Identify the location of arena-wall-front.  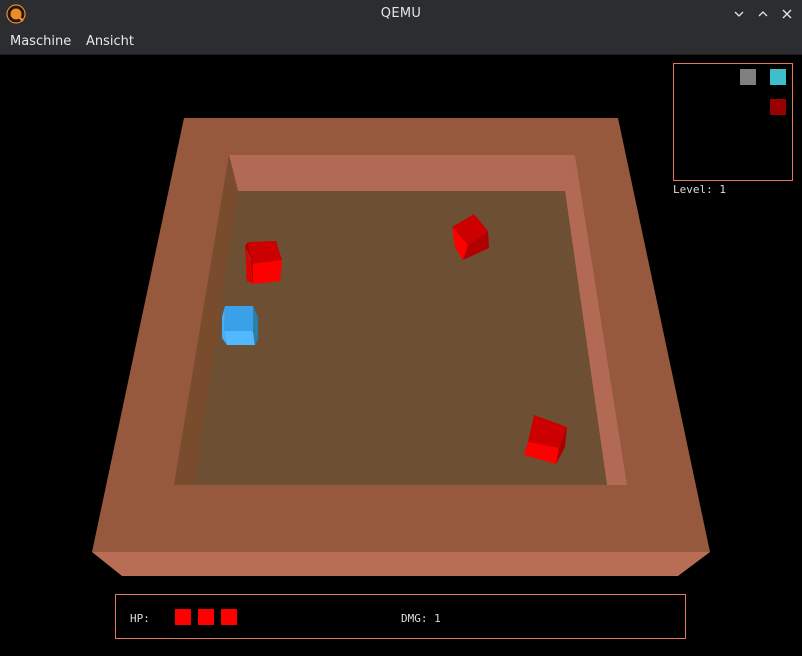
(401, 564).